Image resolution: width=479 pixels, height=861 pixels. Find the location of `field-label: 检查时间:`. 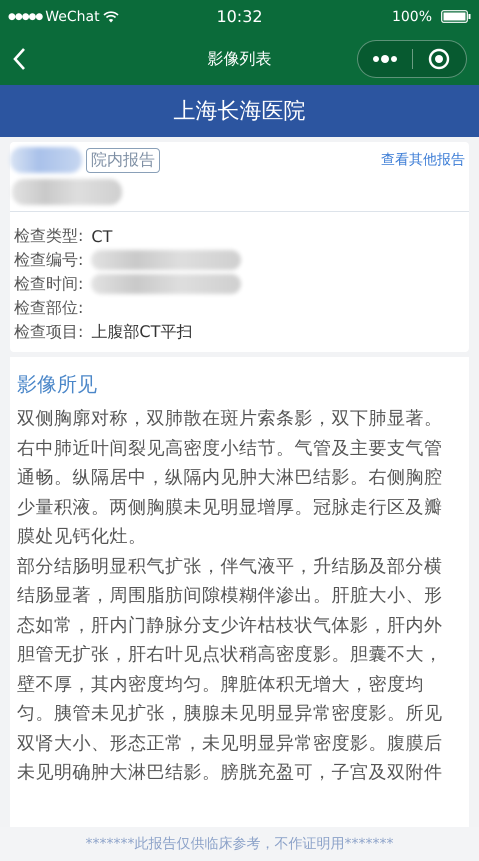

field-label: 检查时间: is located at coordinates (49, 284).